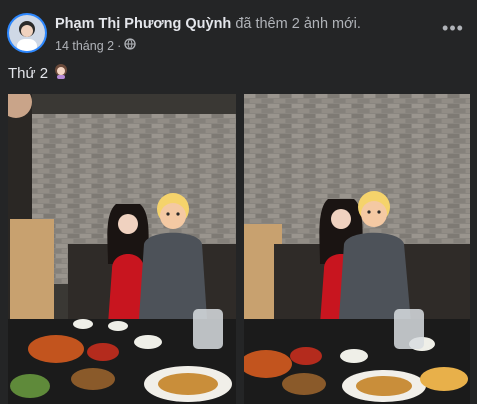 The width and height of the screenshot is (477, 404). What do you see at coordinates (130, 45) in the screenshot?
I see `globe-icon` at bounding box center [130, 45].